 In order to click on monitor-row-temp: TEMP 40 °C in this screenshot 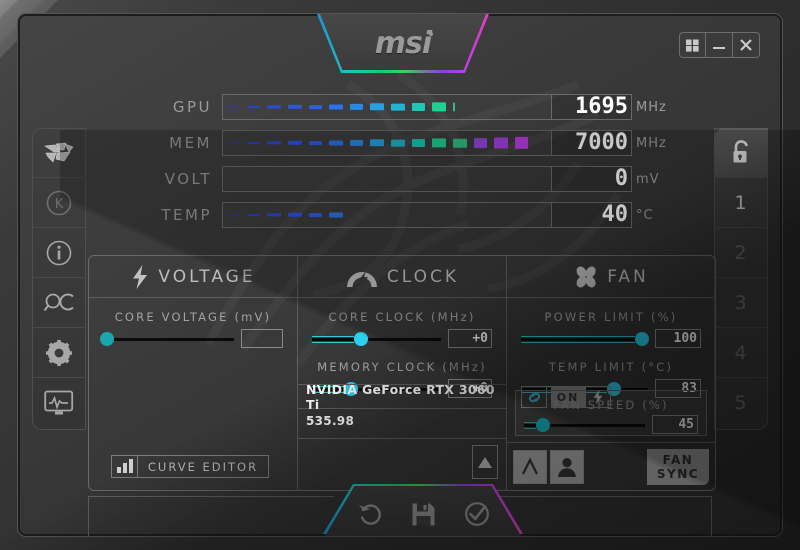, I will do `click(410, 215)`.